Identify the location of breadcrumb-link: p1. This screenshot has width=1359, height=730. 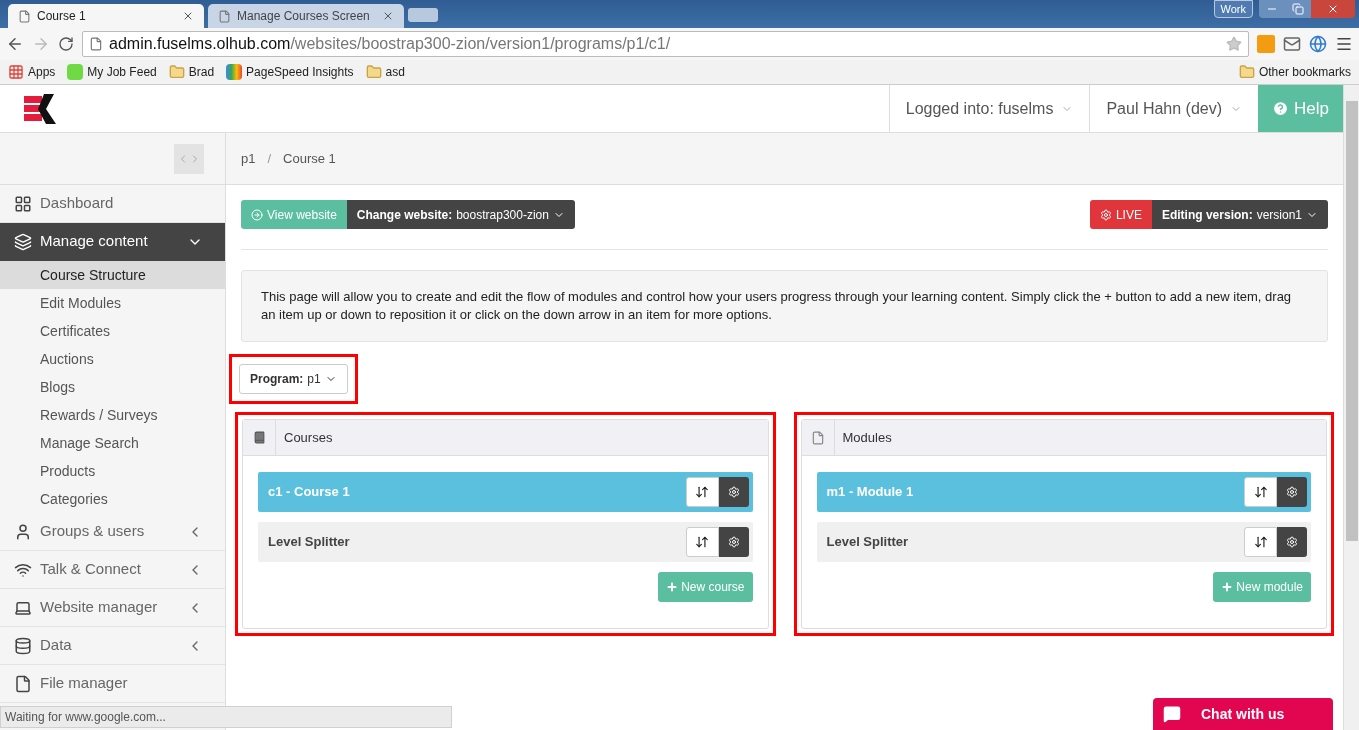
(248, 158).